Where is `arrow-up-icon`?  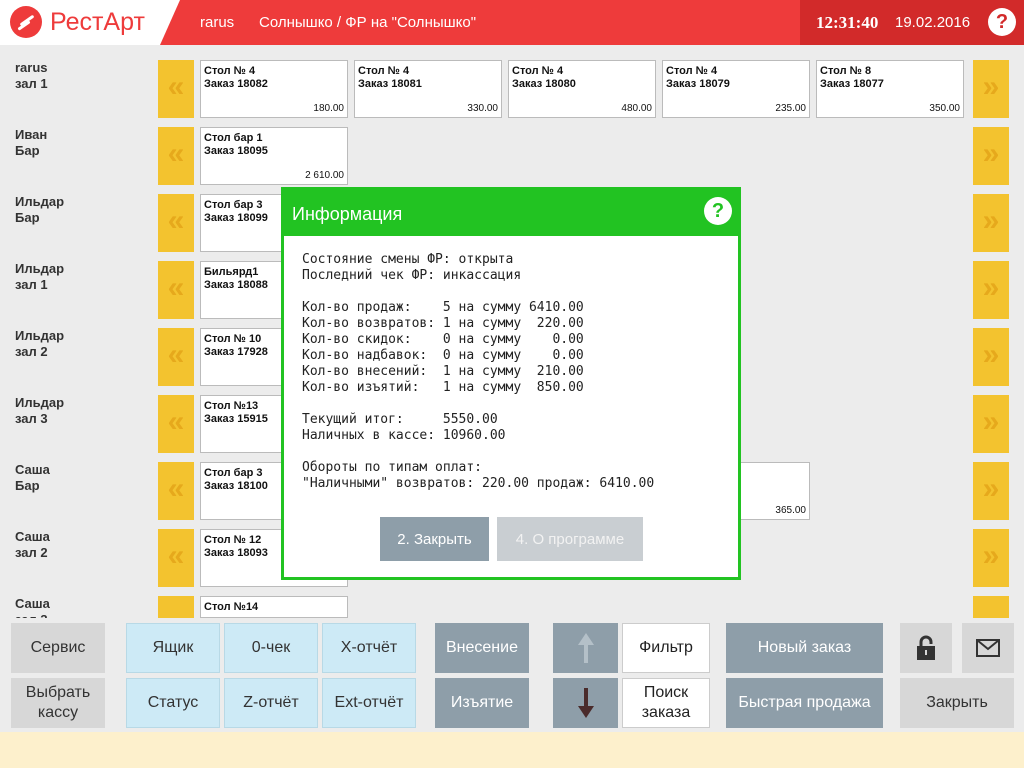 arrow-up-icon is located at coordinates (585, 648).